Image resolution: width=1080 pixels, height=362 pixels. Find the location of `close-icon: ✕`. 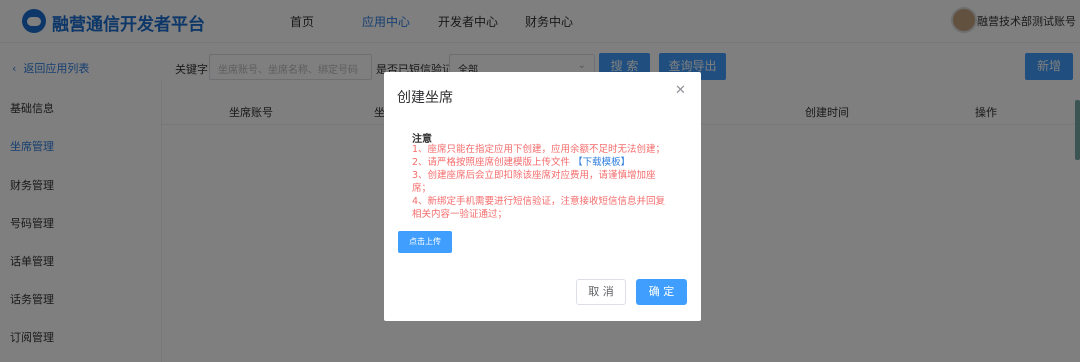

close-icon: ✕ is located at coordinates (680, 90).